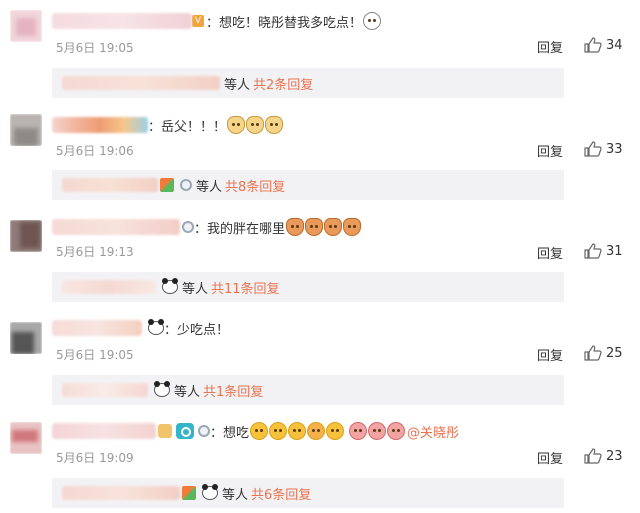 This screenshot has height=513, width=640. Describe the element at coordinates (614, 456) in the screenshot. I see `like-count: 23` at that location.